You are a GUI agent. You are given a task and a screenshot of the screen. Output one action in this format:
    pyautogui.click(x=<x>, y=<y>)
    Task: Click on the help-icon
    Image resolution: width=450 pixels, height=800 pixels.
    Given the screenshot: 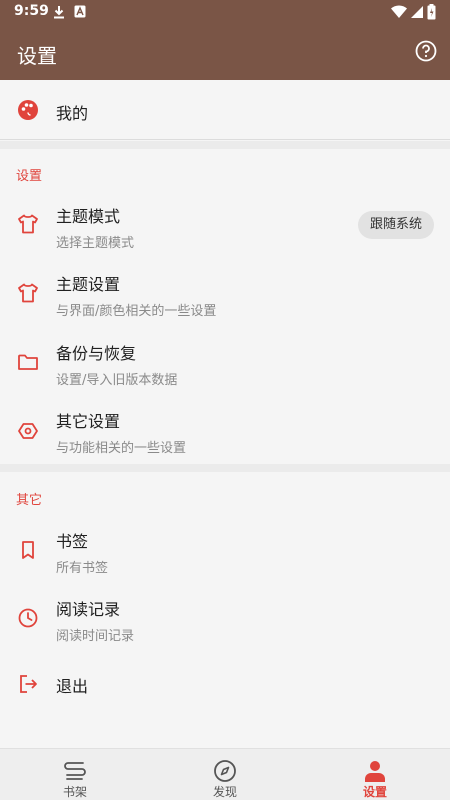 What is the action you would take?
    pyautogui.click(x=426, y=51)
    